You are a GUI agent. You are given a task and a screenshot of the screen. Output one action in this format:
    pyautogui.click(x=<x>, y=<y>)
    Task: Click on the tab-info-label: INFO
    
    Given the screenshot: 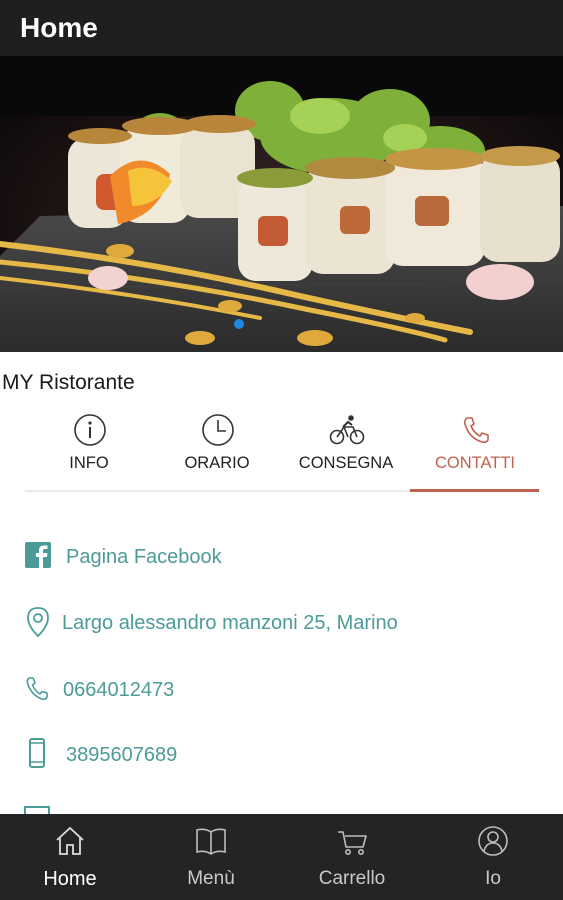 What is the action you would take?
    pyautogui.click(x=89, y=463)
    